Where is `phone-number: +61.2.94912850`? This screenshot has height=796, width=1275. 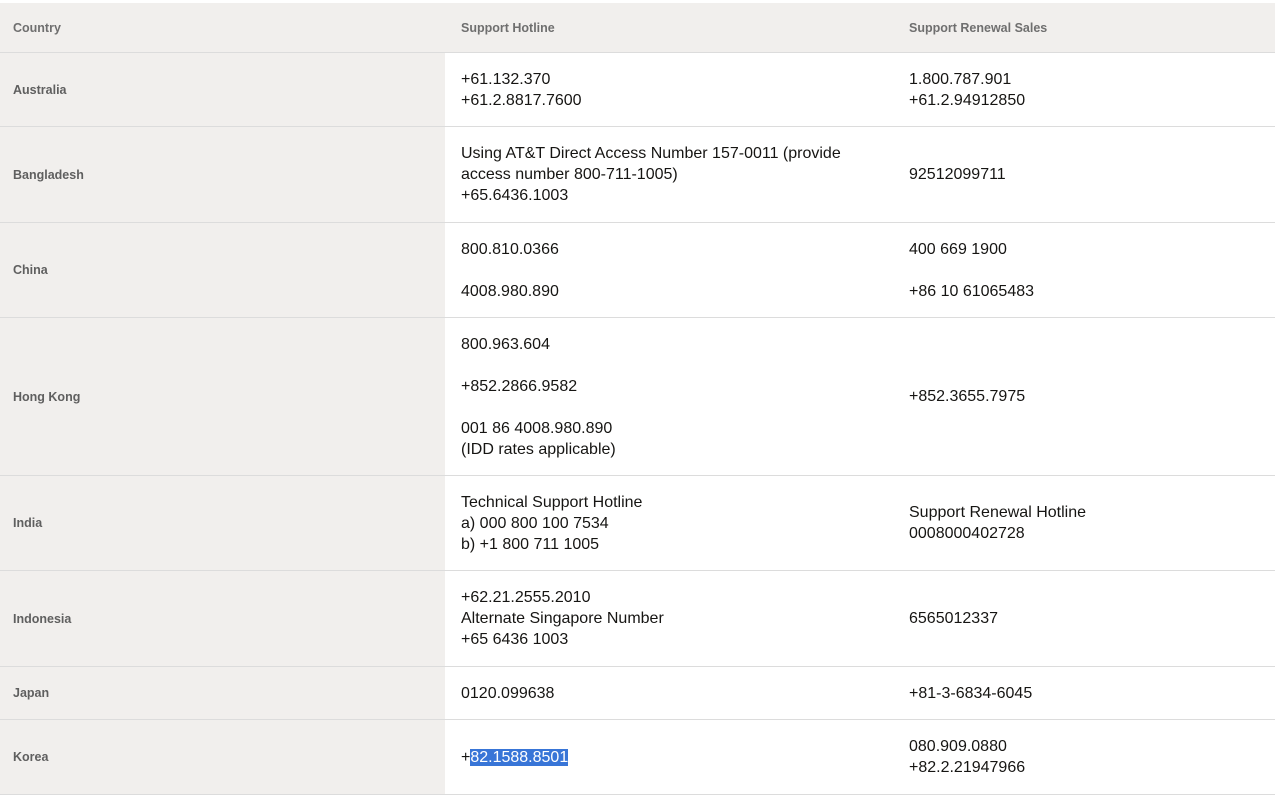
phone-number: +61.2.94912850 is located at coordinates (1092, 100).